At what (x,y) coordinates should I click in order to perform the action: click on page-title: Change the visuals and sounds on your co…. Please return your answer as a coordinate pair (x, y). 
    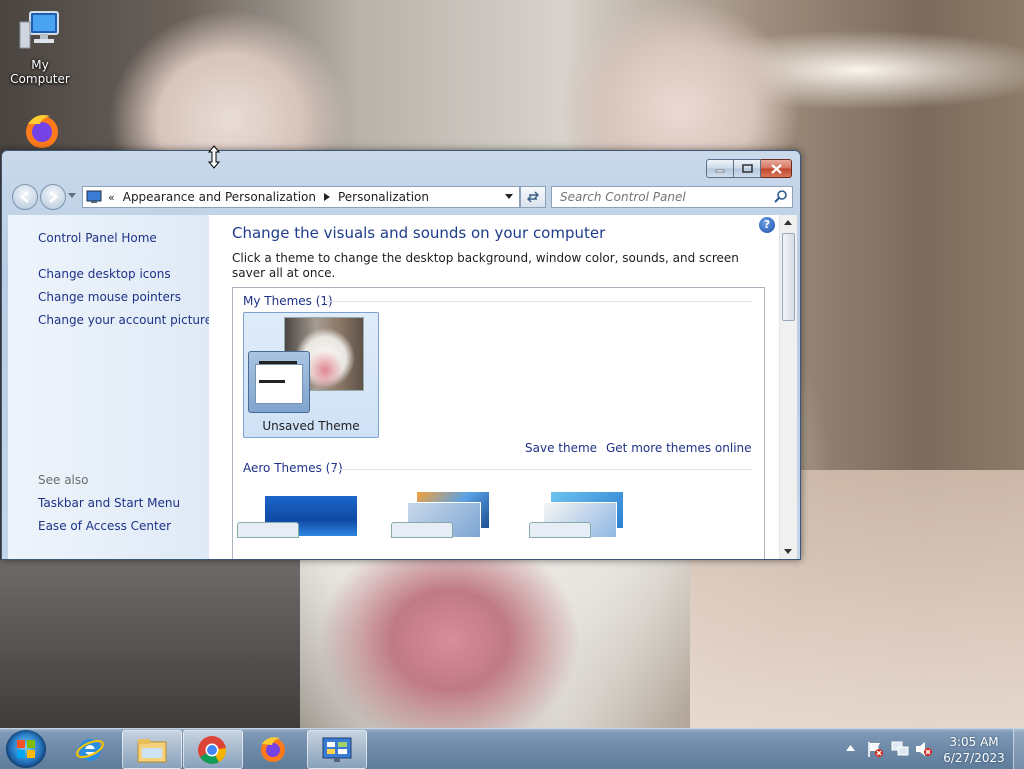
    Looking at the image, I should click on (419, 233).